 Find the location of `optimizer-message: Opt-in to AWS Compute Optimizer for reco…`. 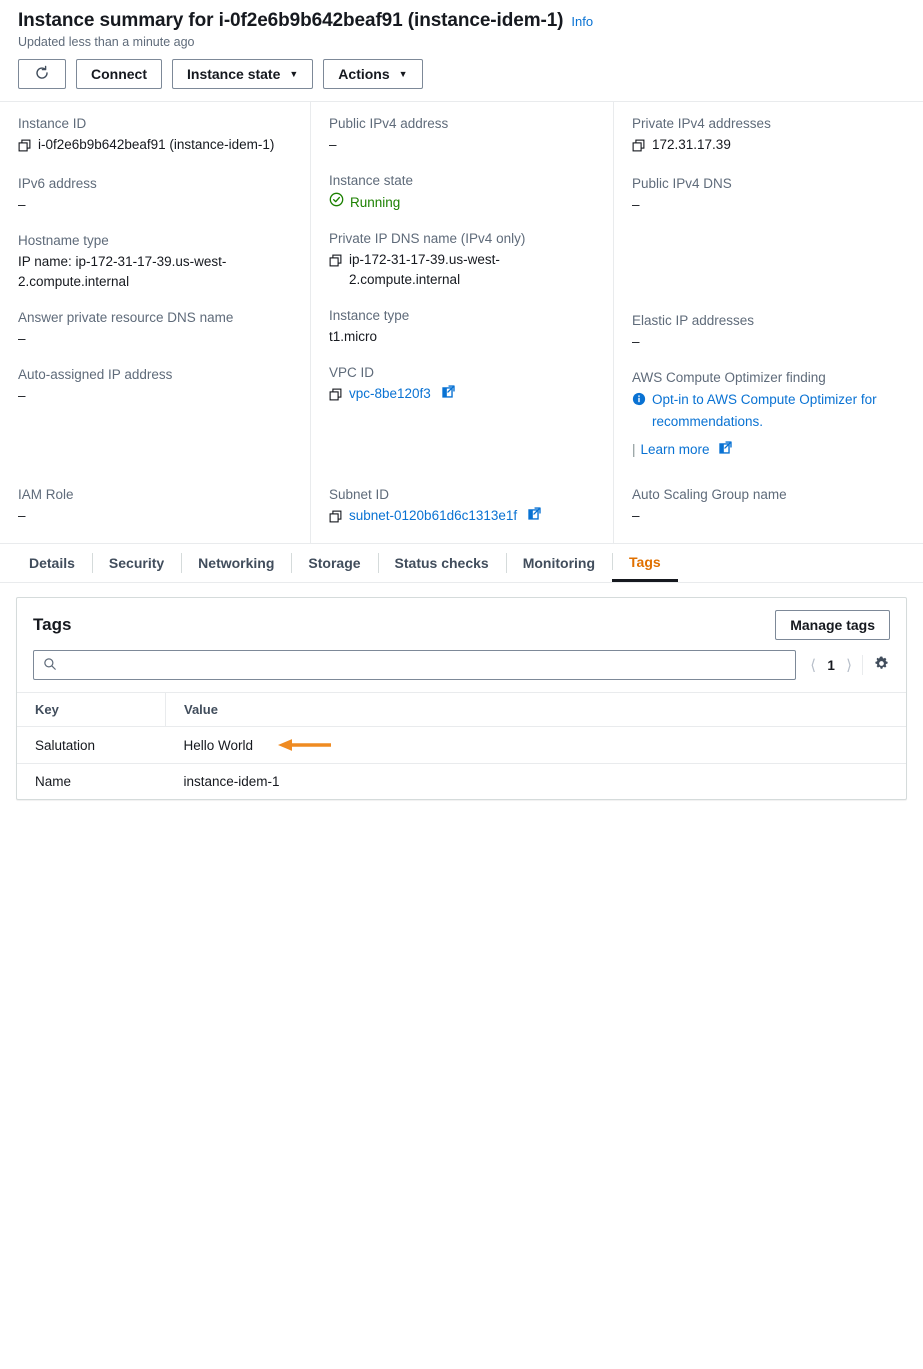

optimizer-message: Opt-in to AWS Compute Optimizer for reco… is located at coordinates (780, 411).